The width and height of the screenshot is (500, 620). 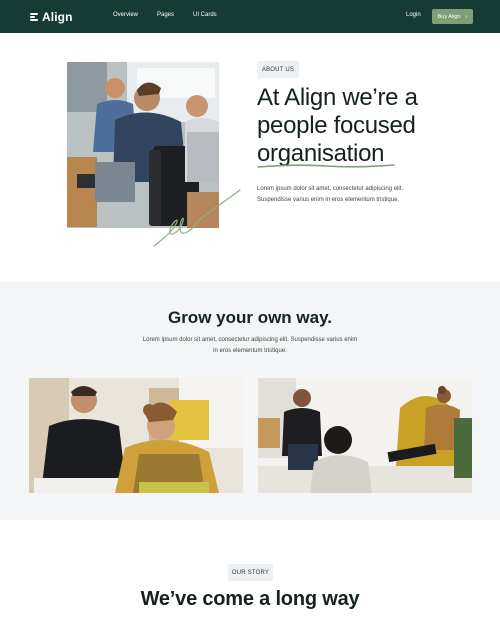 I want to click on nav-link-ui-cards: UI Cards, so click(x=205, y=15).